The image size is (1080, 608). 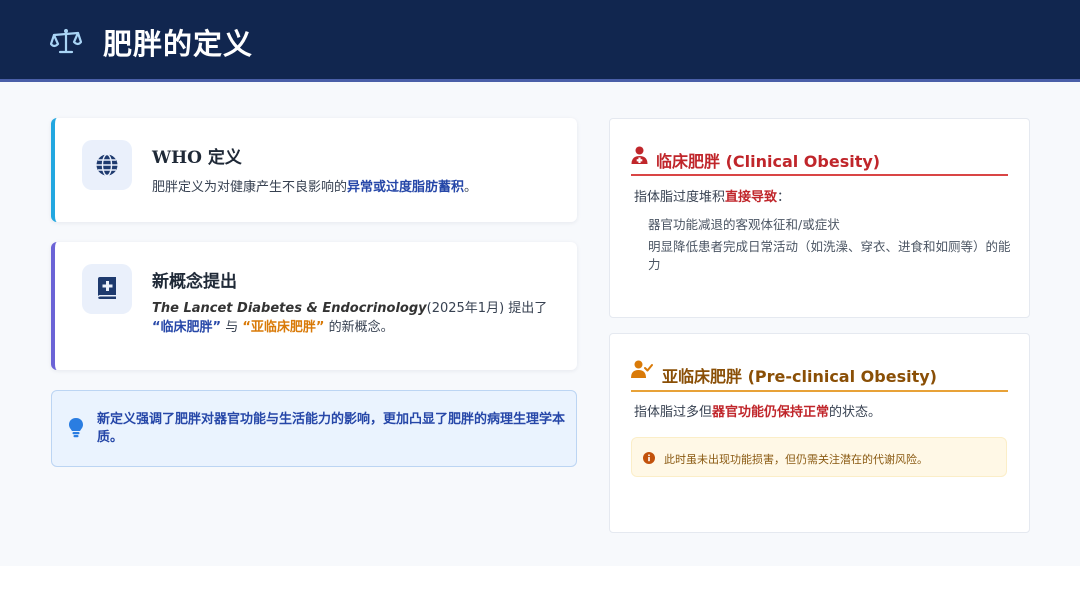 I want to click on preclinical-warning: 此时虽未出现功能损害，但仍需关注潜在的代谢风险。, so click(x=819, y=457).